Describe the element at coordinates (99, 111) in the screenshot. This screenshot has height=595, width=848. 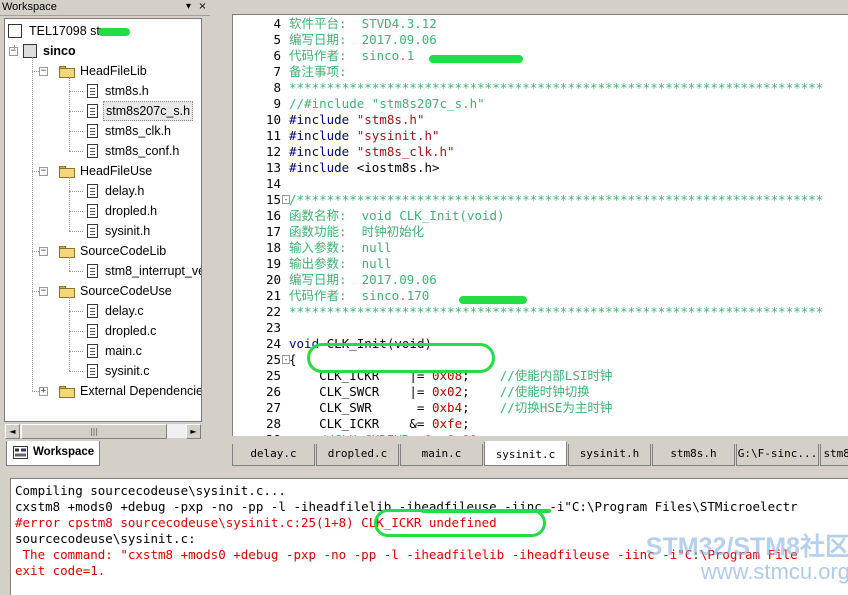
I see `tree-file: stm8s207c_s.h` at that location.